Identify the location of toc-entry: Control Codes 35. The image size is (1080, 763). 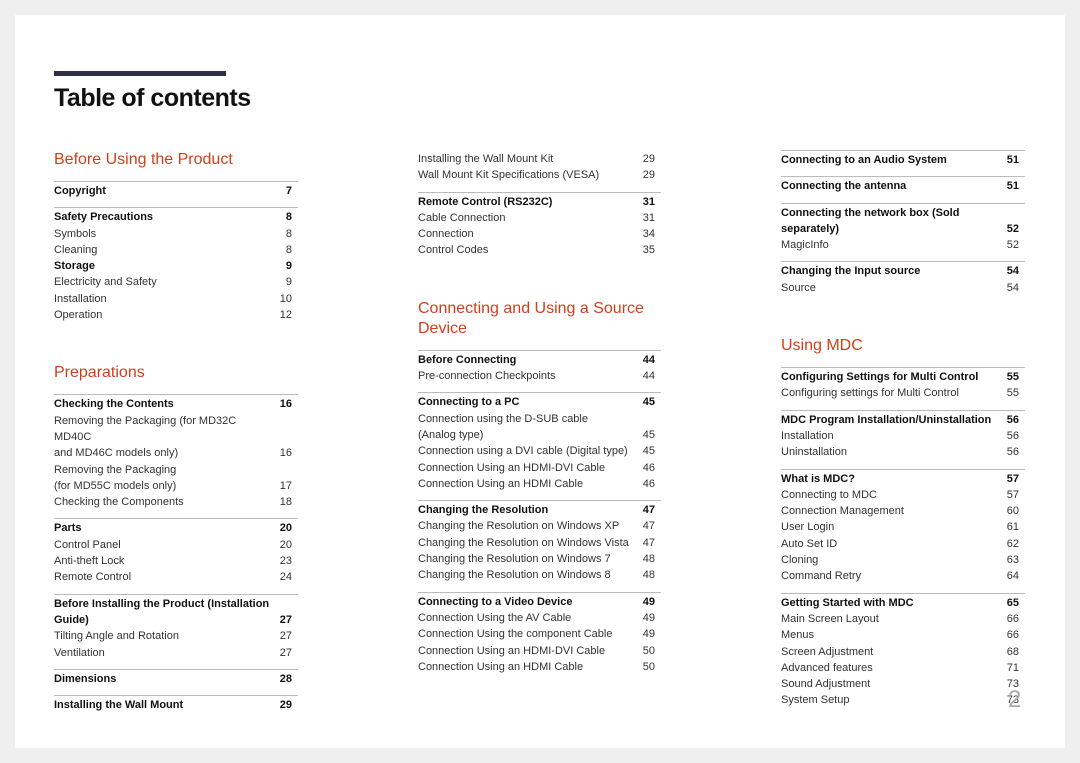
(539, 250).